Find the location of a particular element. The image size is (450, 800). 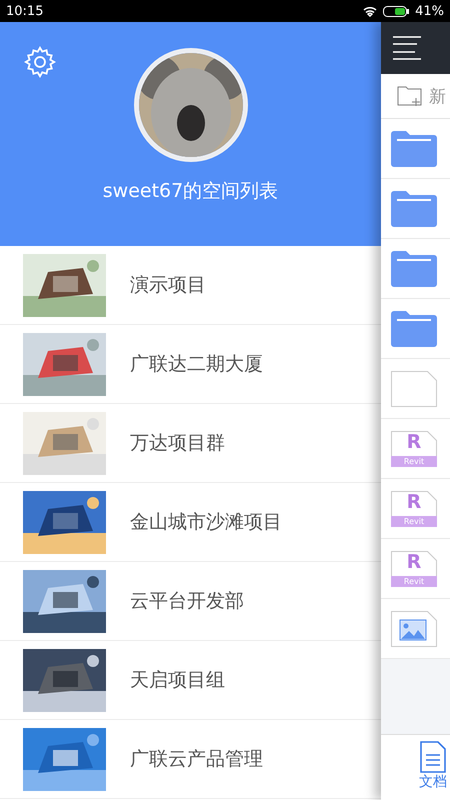

space-item: 广联达二期大厦 is located at coordinates (190, 364).